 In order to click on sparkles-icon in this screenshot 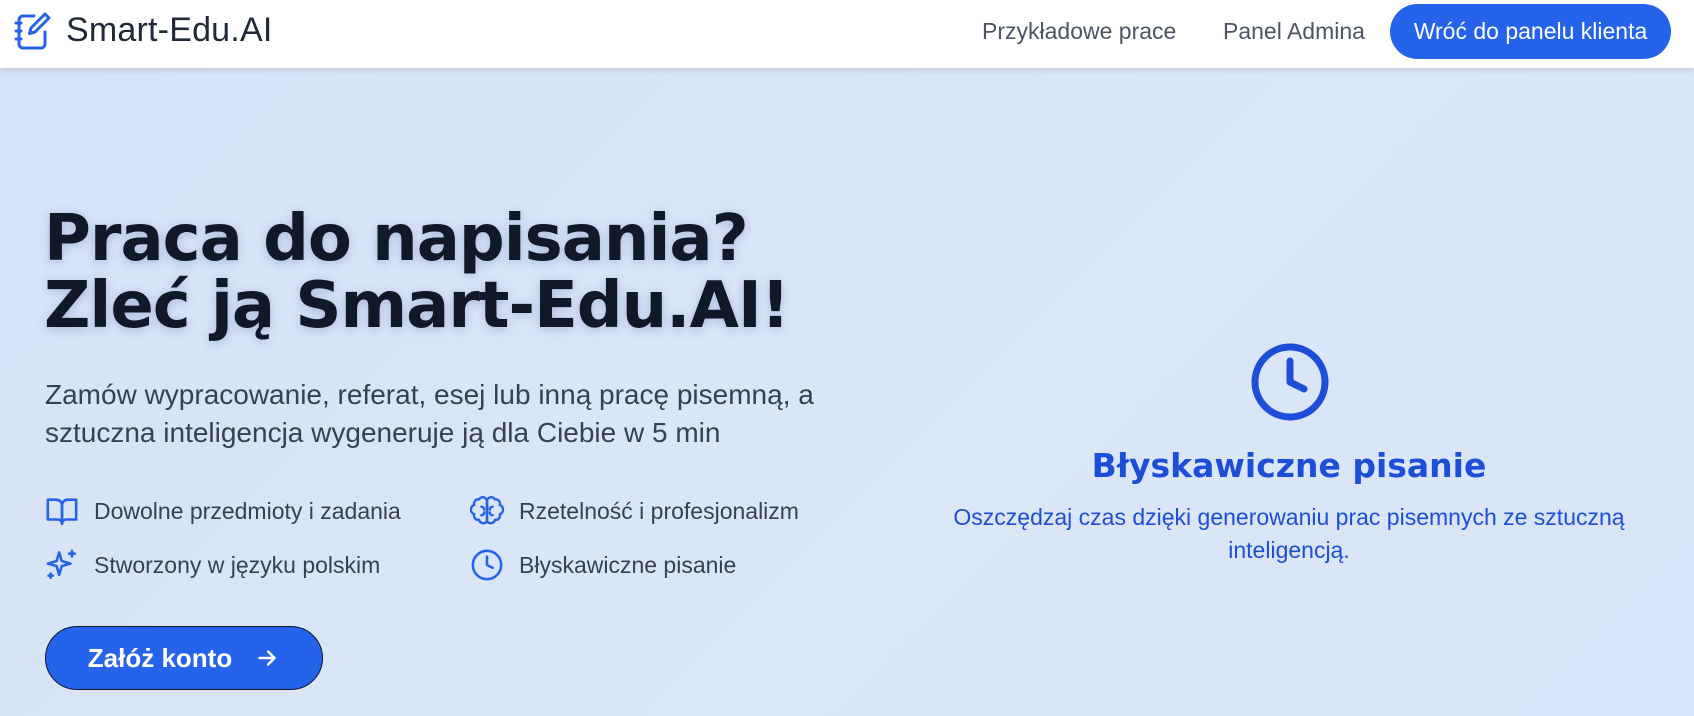, I will do `click(61, 564)`.